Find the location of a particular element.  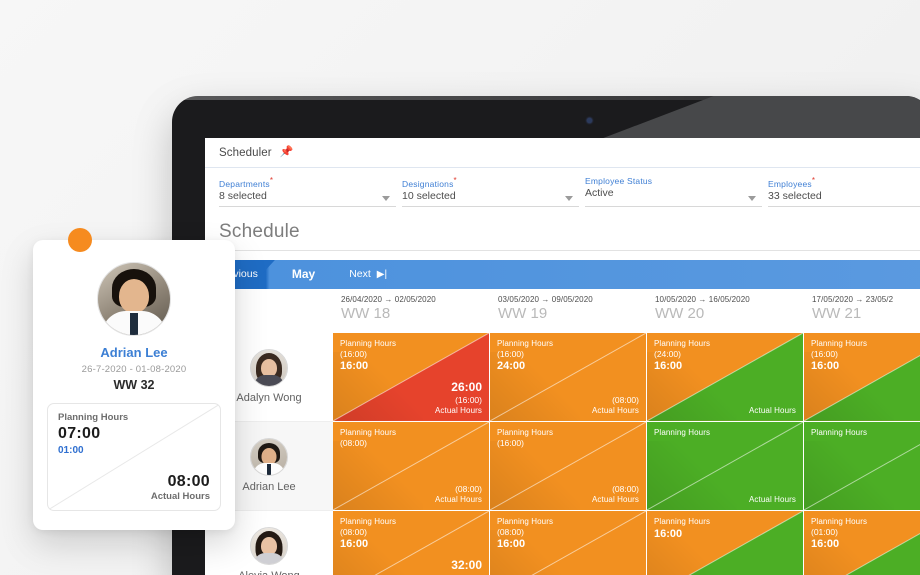

schedule-cell: Planning Hours (01:00) 16:00 is located at coordinates (862, 542).